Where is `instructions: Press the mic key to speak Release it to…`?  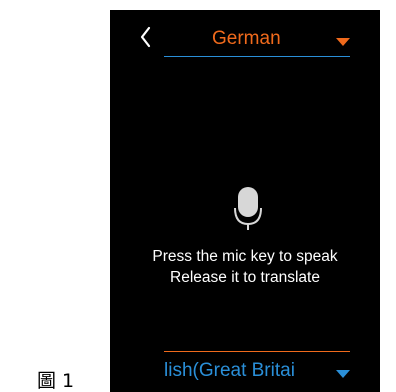
instructions: Press the mic key to speak Release it to… is located at coordinates (245, 267).